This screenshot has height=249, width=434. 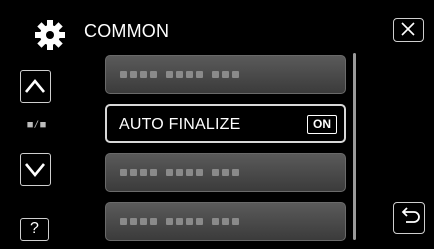 I want to click on chevron-up-icon, so click(x=35, y=85).